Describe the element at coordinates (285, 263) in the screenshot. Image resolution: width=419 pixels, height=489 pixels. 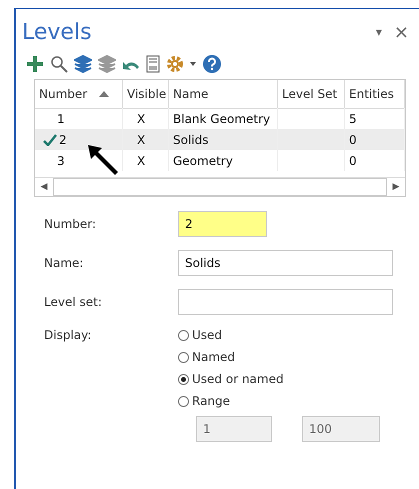
I see `name-field: Solids` at that location.